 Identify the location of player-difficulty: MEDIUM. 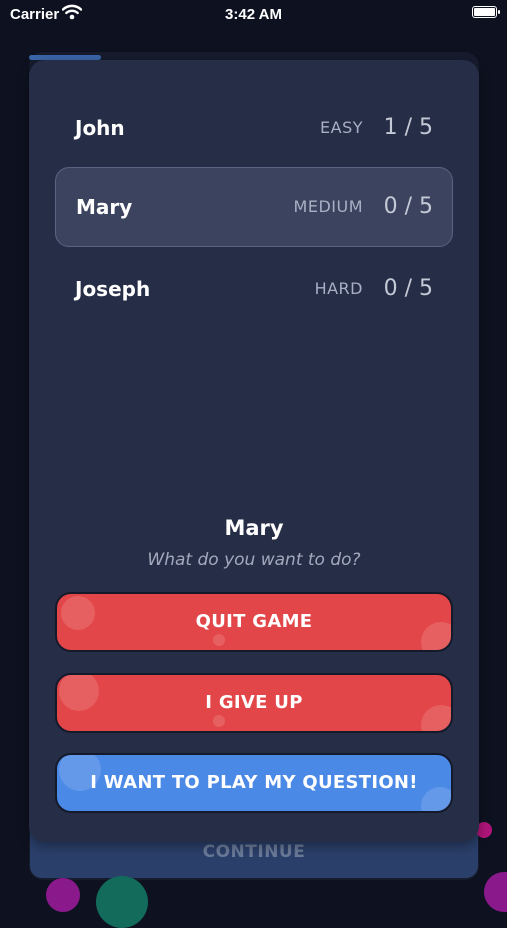
(328, 206).